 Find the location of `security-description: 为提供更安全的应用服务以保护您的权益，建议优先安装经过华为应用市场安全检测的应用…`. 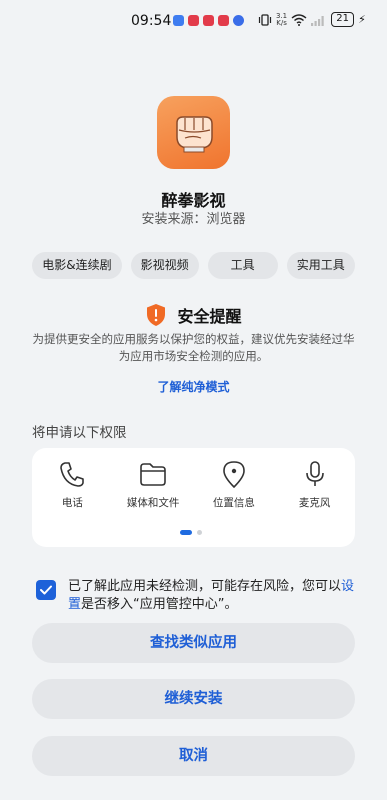

security-description: 为提供更安全的应用服务以保护您的权益，建议优先安装经过华为应用市场安全检测的应用… is located at coordinates (193, 347).